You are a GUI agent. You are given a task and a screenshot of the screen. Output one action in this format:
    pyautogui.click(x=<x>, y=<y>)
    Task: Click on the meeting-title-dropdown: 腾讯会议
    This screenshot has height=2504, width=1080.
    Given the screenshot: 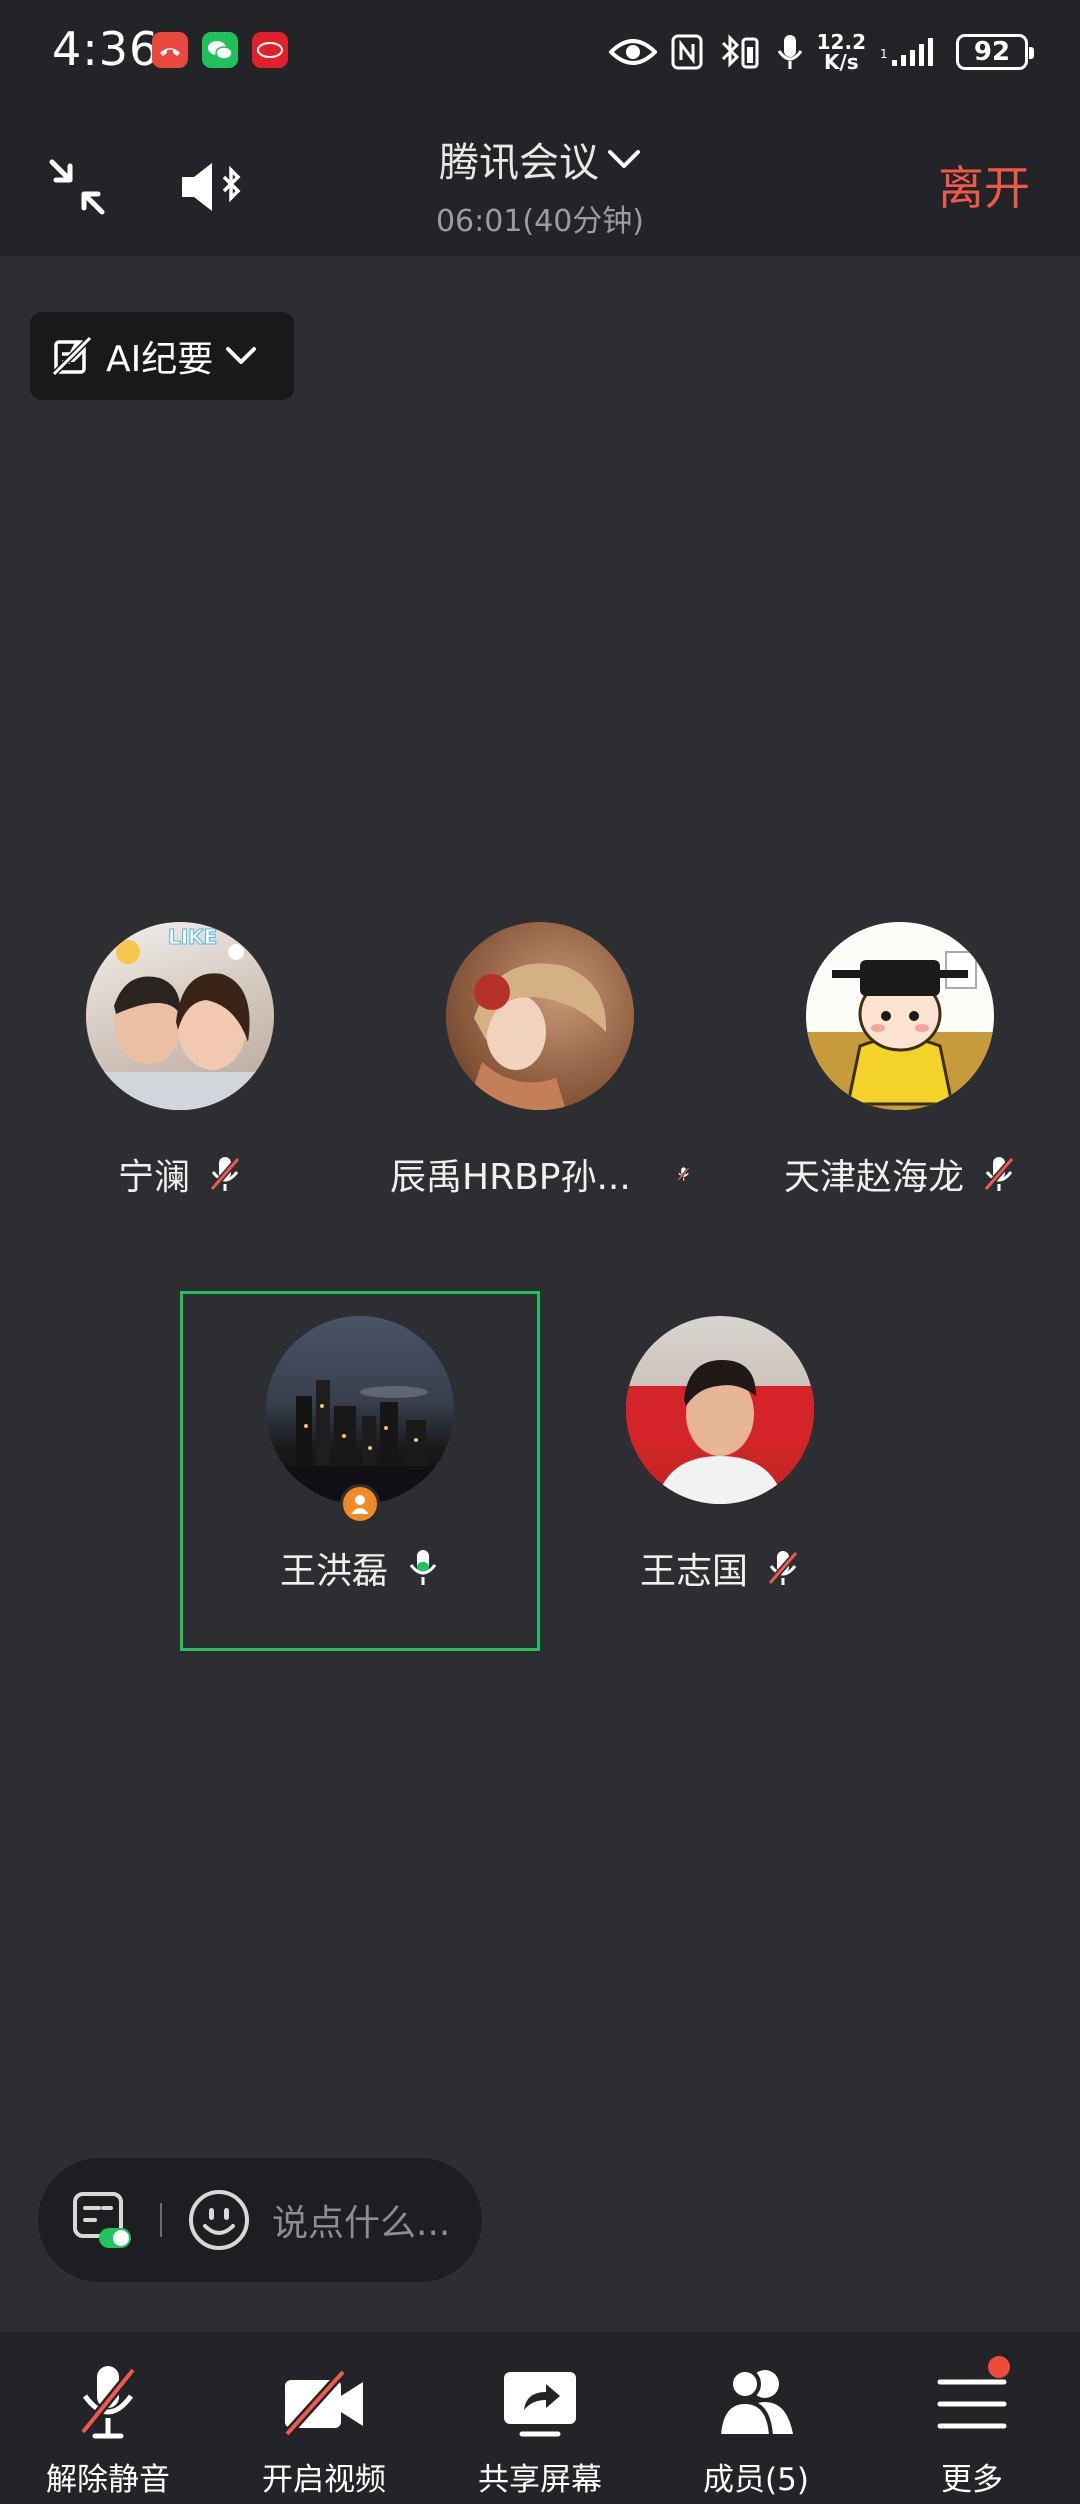 What is the action you would take?
    pyautogui.click(x=540, y=159)
    